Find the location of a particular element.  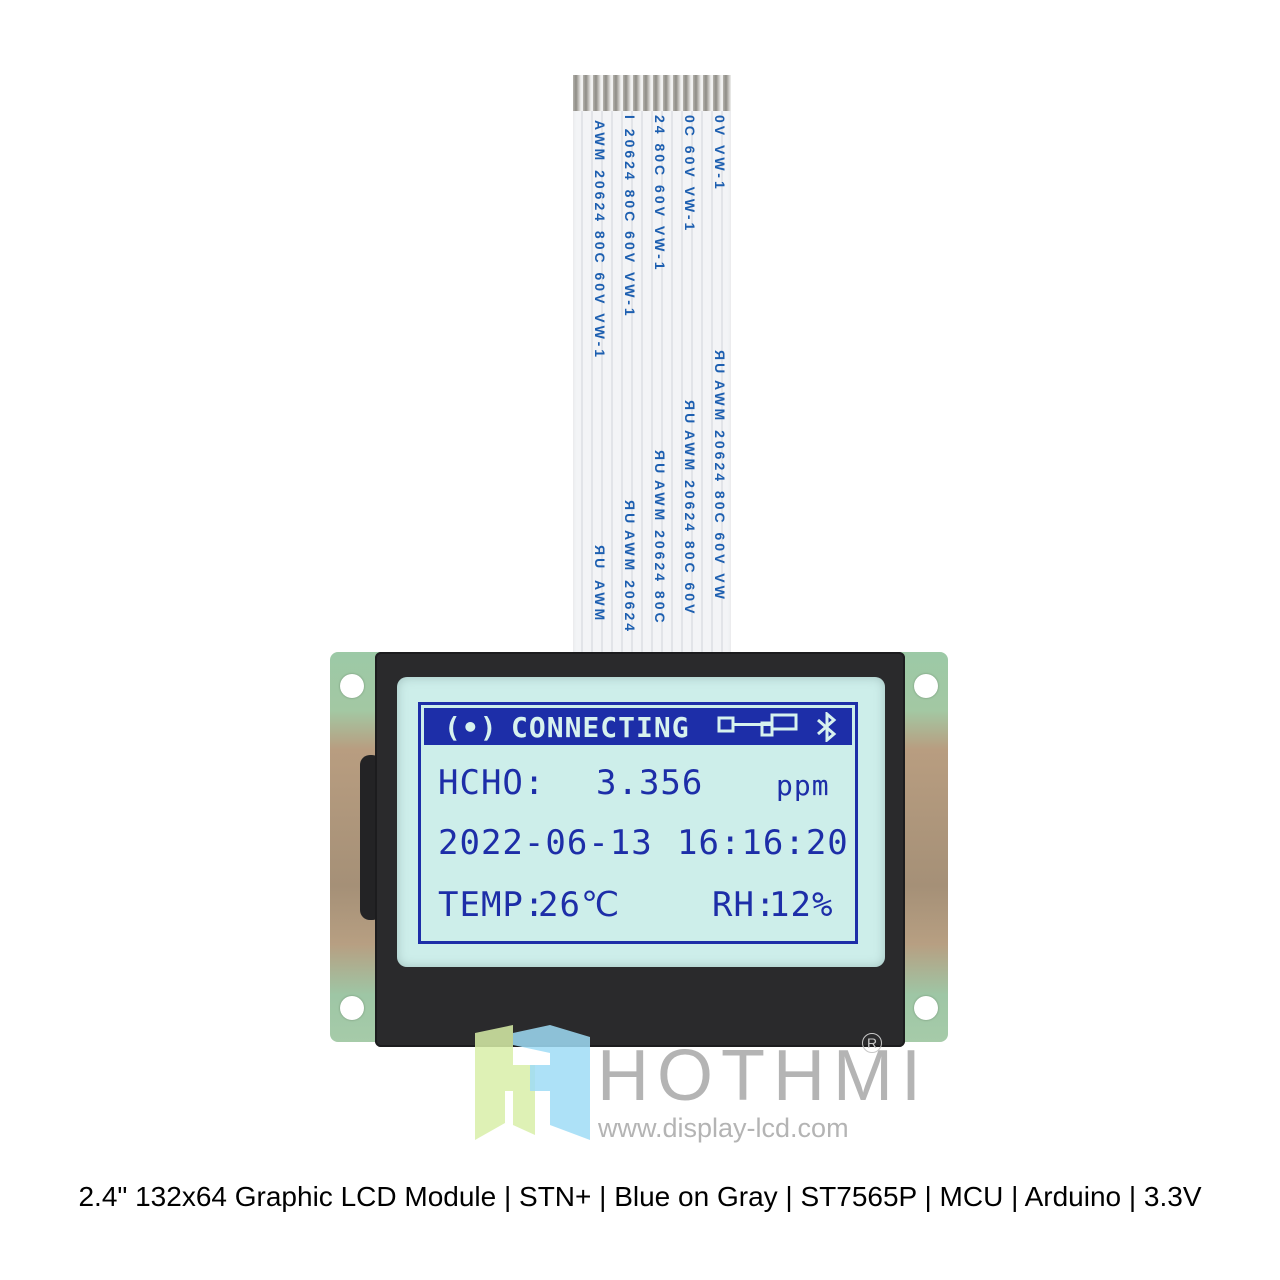

date-value: 2022-06-13 is located at coordinates (545, 843).